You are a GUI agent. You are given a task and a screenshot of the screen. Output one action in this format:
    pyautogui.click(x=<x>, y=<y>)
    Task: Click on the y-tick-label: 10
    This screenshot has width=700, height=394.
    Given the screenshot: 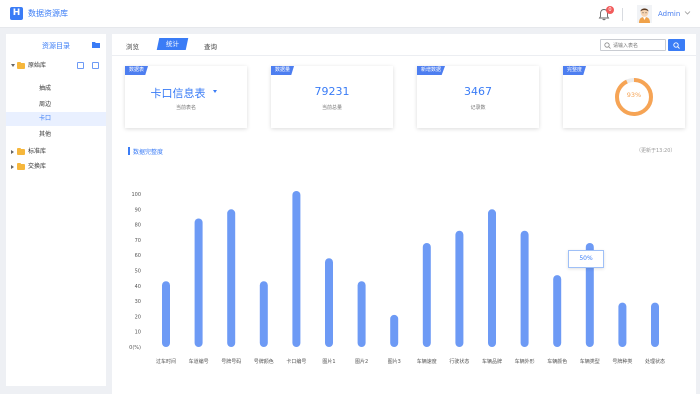 What is the action you would take?
    pyautogui.click(x=138, y=333)
    